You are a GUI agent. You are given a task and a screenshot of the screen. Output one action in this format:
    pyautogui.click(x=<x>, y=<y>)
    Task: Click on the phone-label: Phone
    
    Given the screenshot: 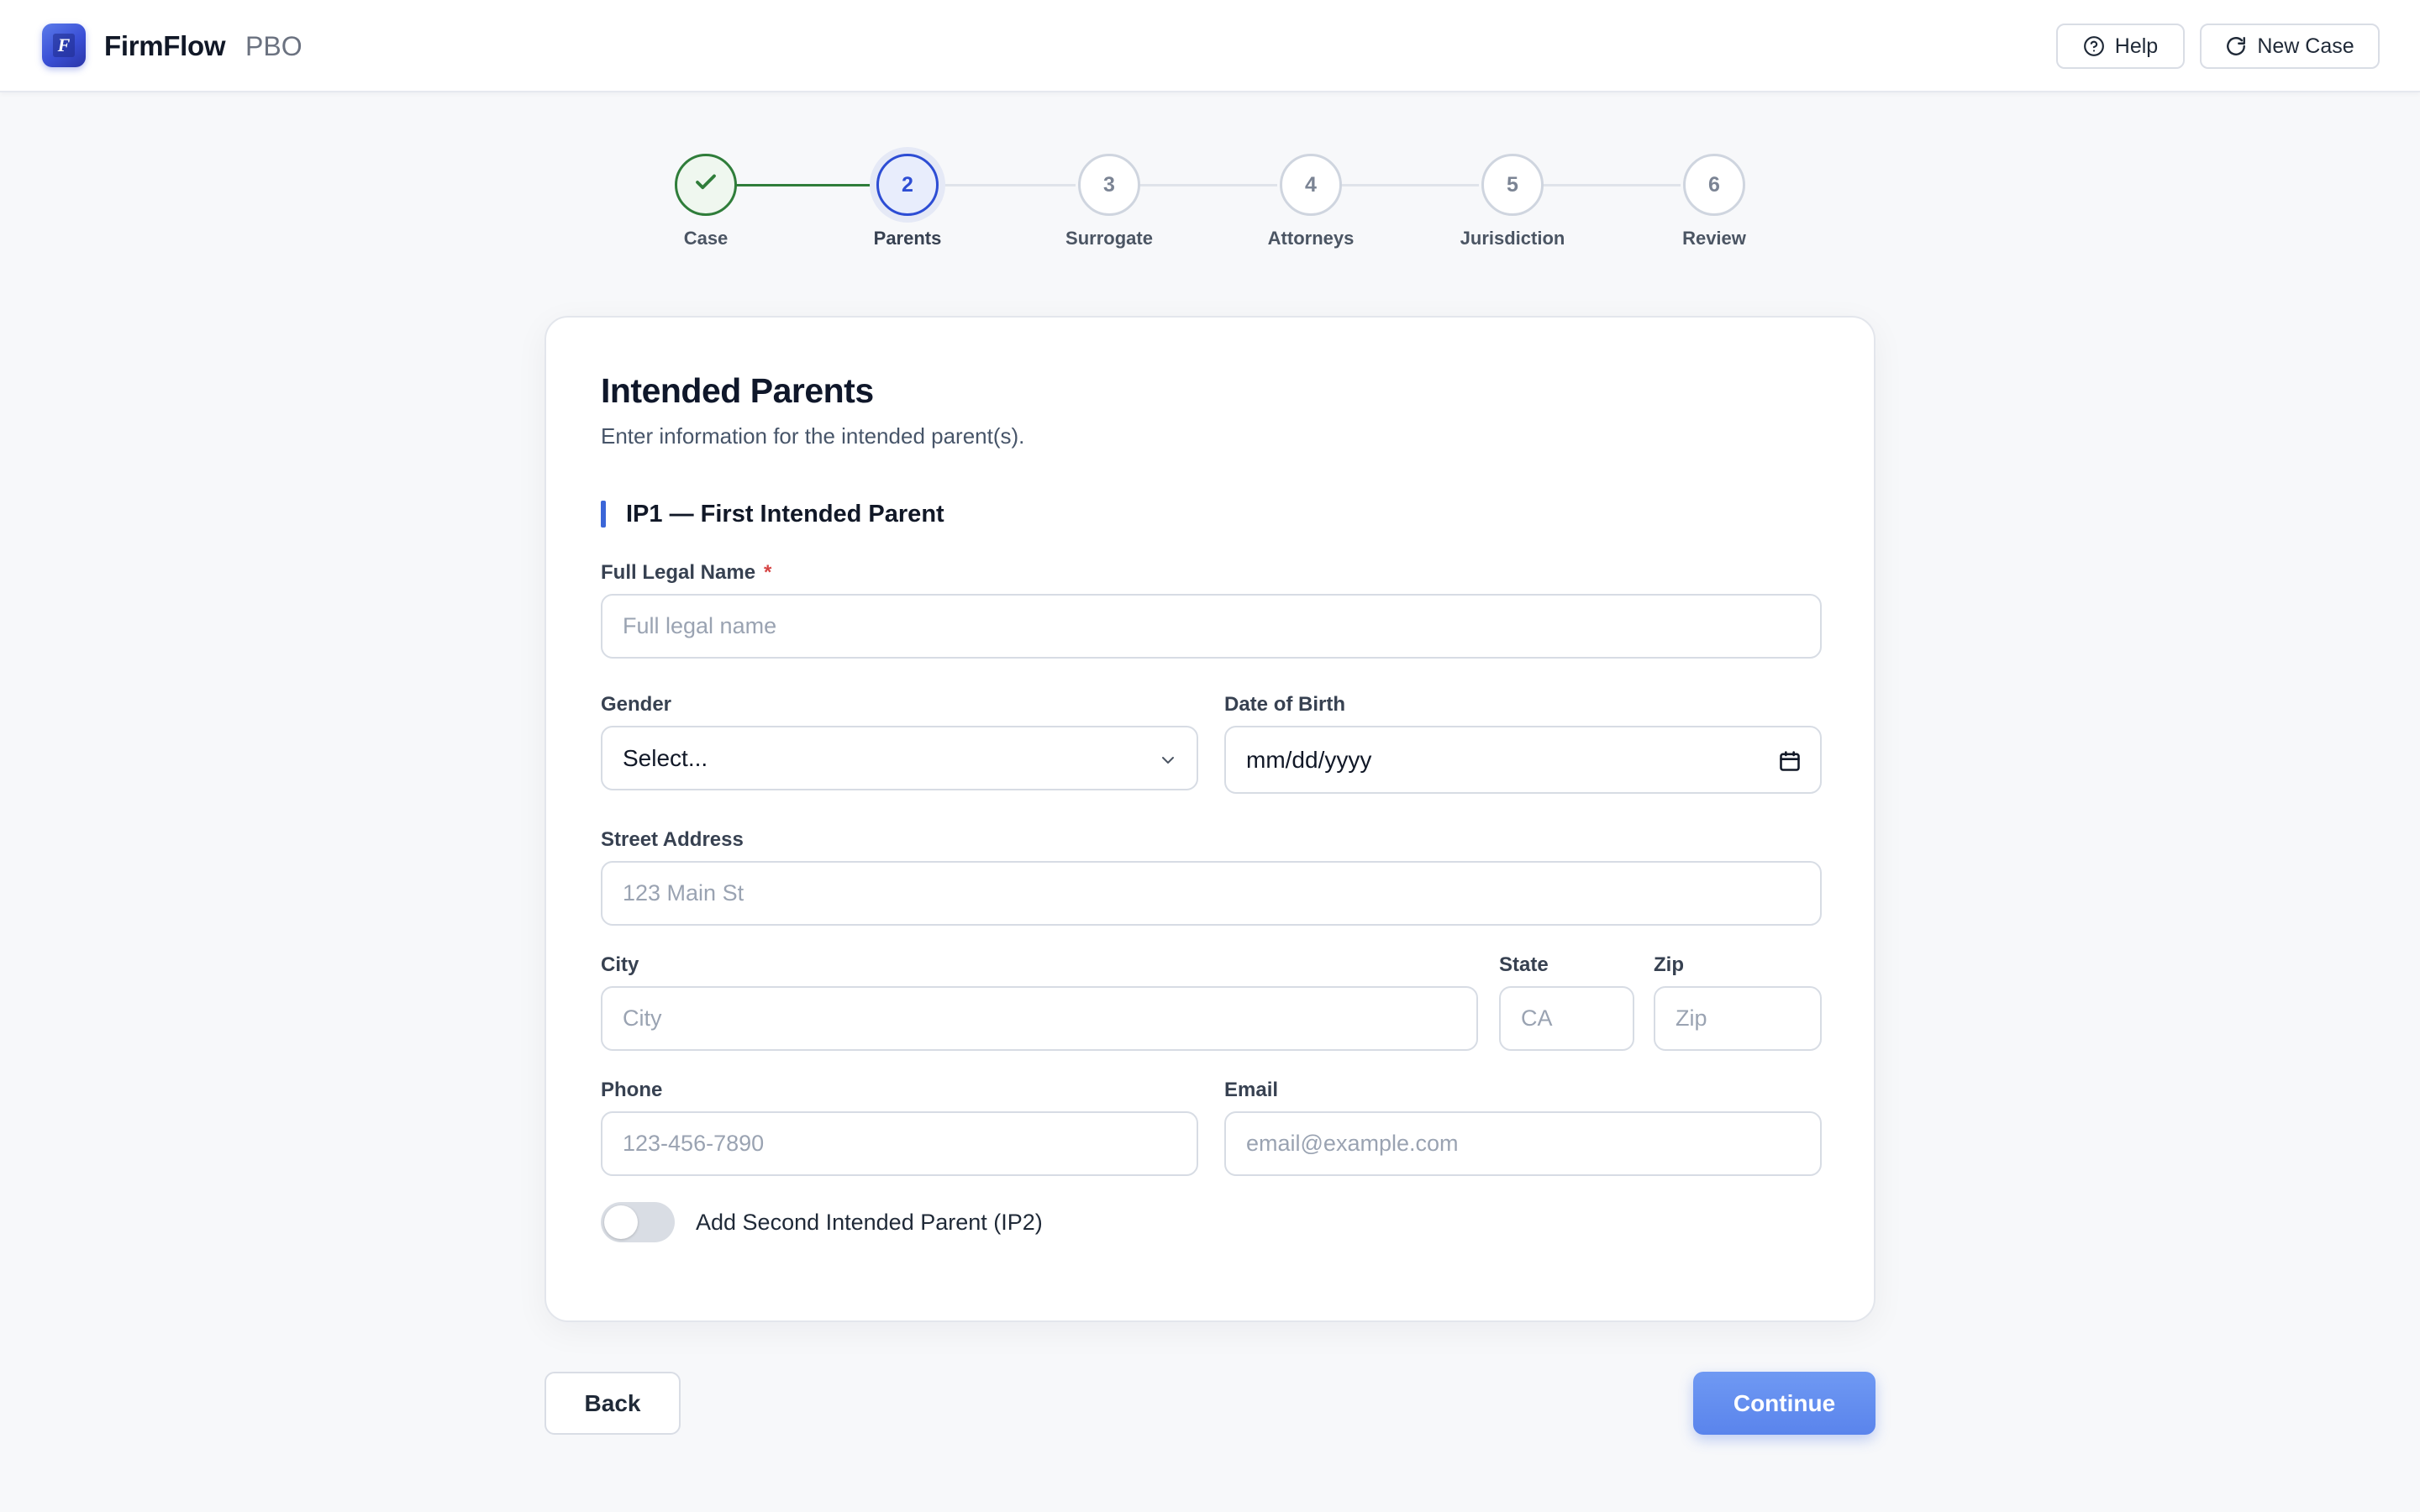 What is the action you would take?
    pyautogui.click(x=632, y=1090)
    